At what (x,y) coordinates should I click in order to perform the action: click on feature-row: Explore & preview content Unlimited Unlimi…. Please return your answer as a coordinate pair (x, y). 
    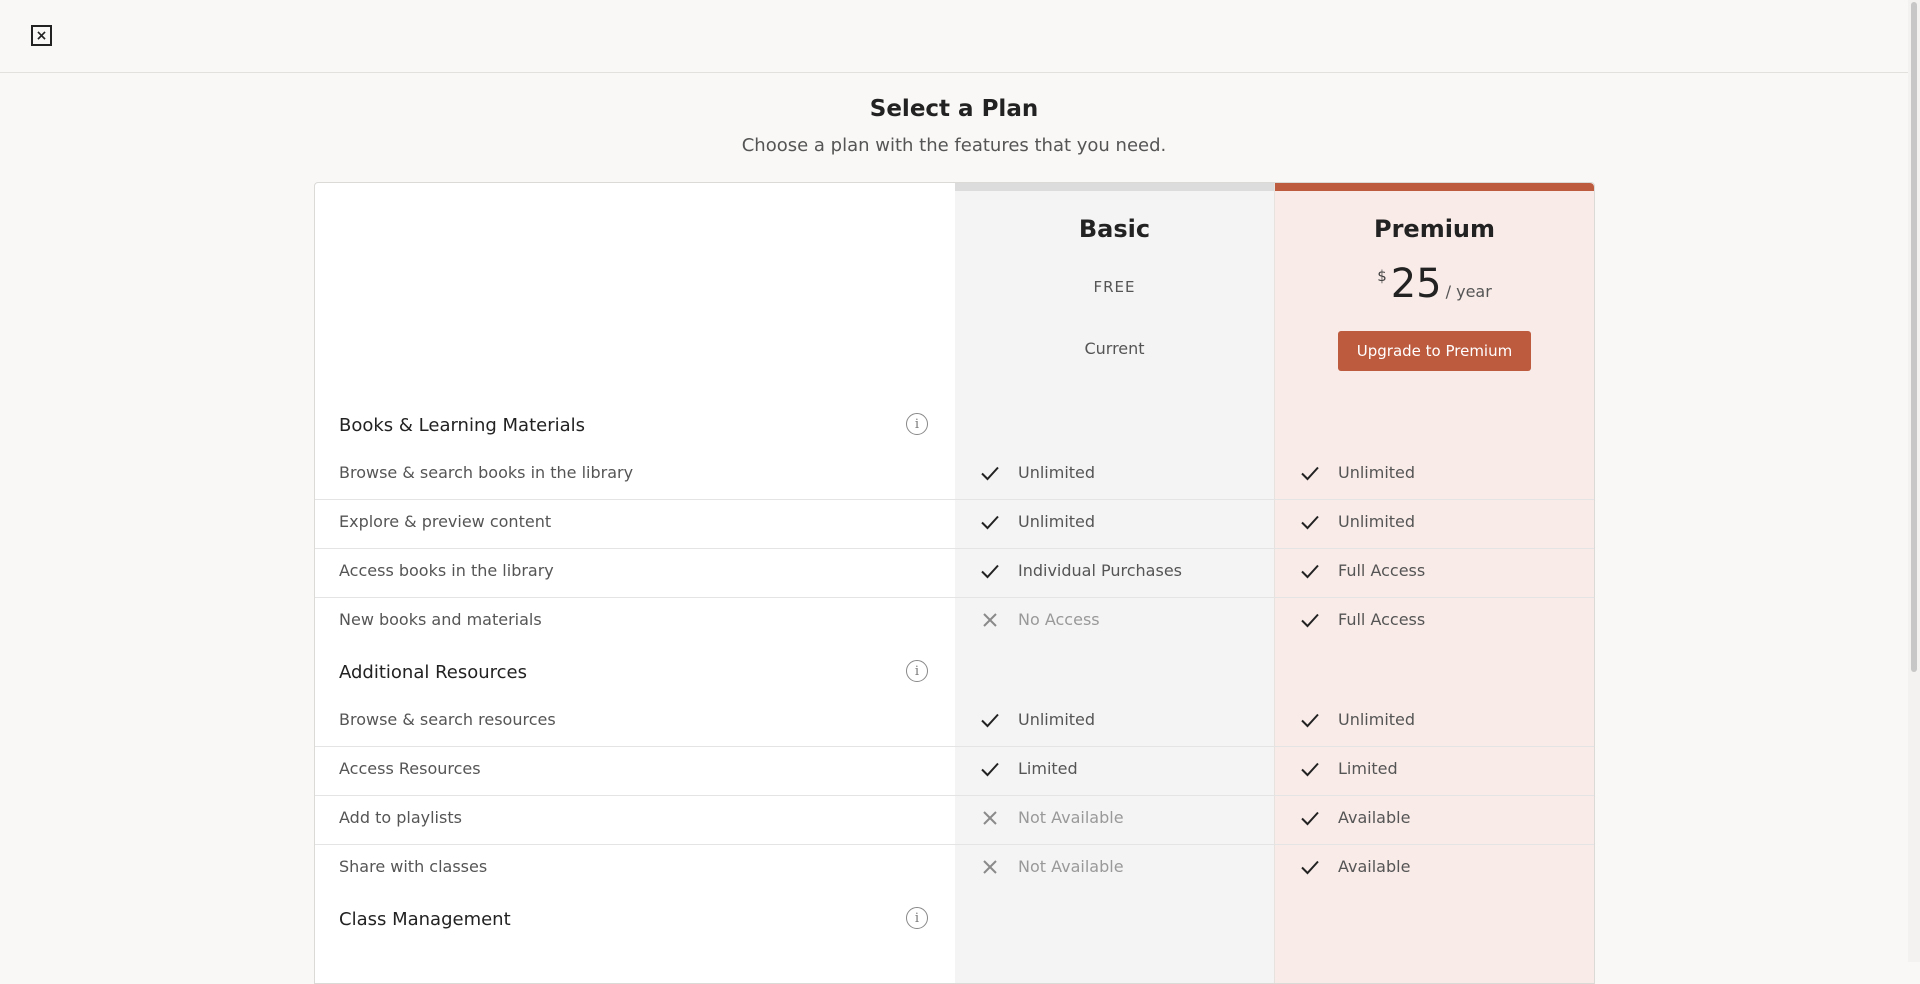
    Looking at the image, I should click on (954, 524).